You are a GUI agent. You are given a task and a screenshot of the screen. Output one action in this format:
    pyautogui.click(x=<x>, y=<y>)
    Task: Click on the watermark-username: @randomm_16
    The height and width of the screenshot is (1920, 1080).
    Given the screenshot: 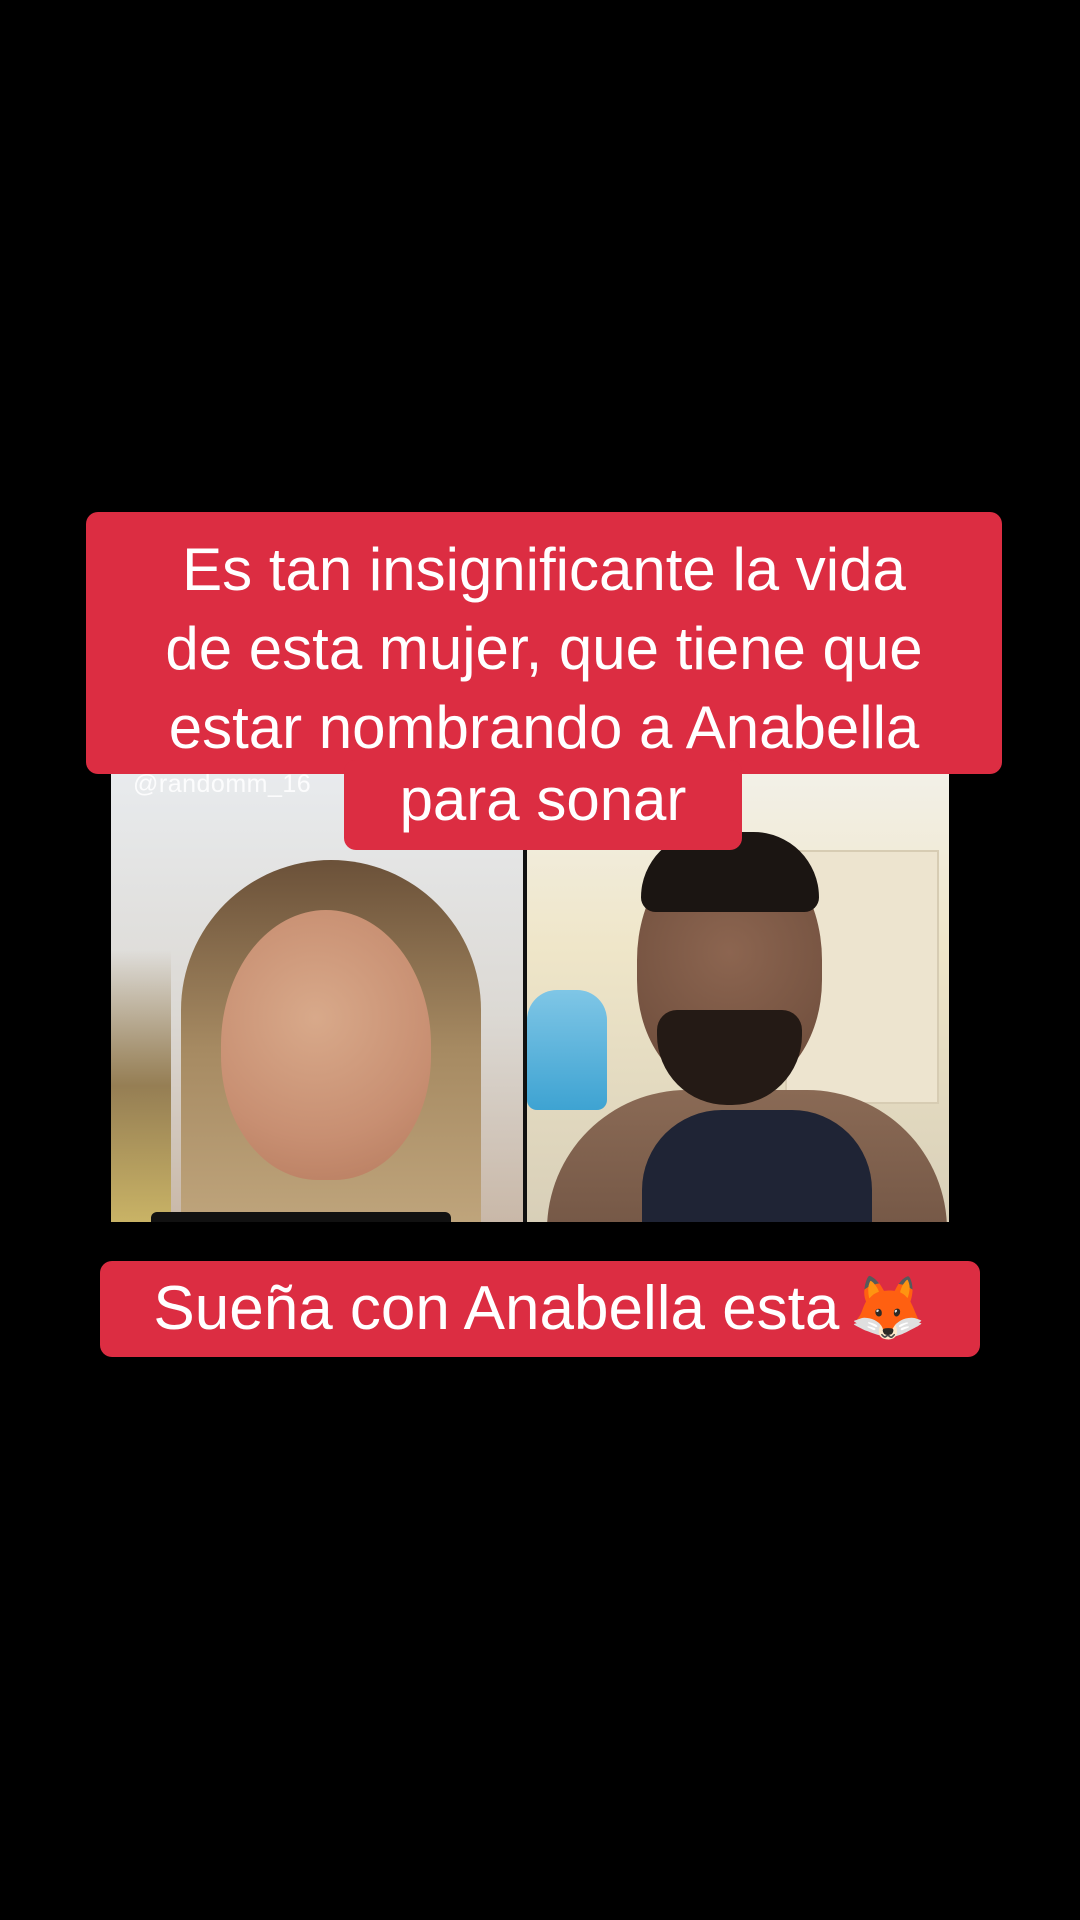 What is the action you would take?
    pyautogui.click(x=222, y=784)
    